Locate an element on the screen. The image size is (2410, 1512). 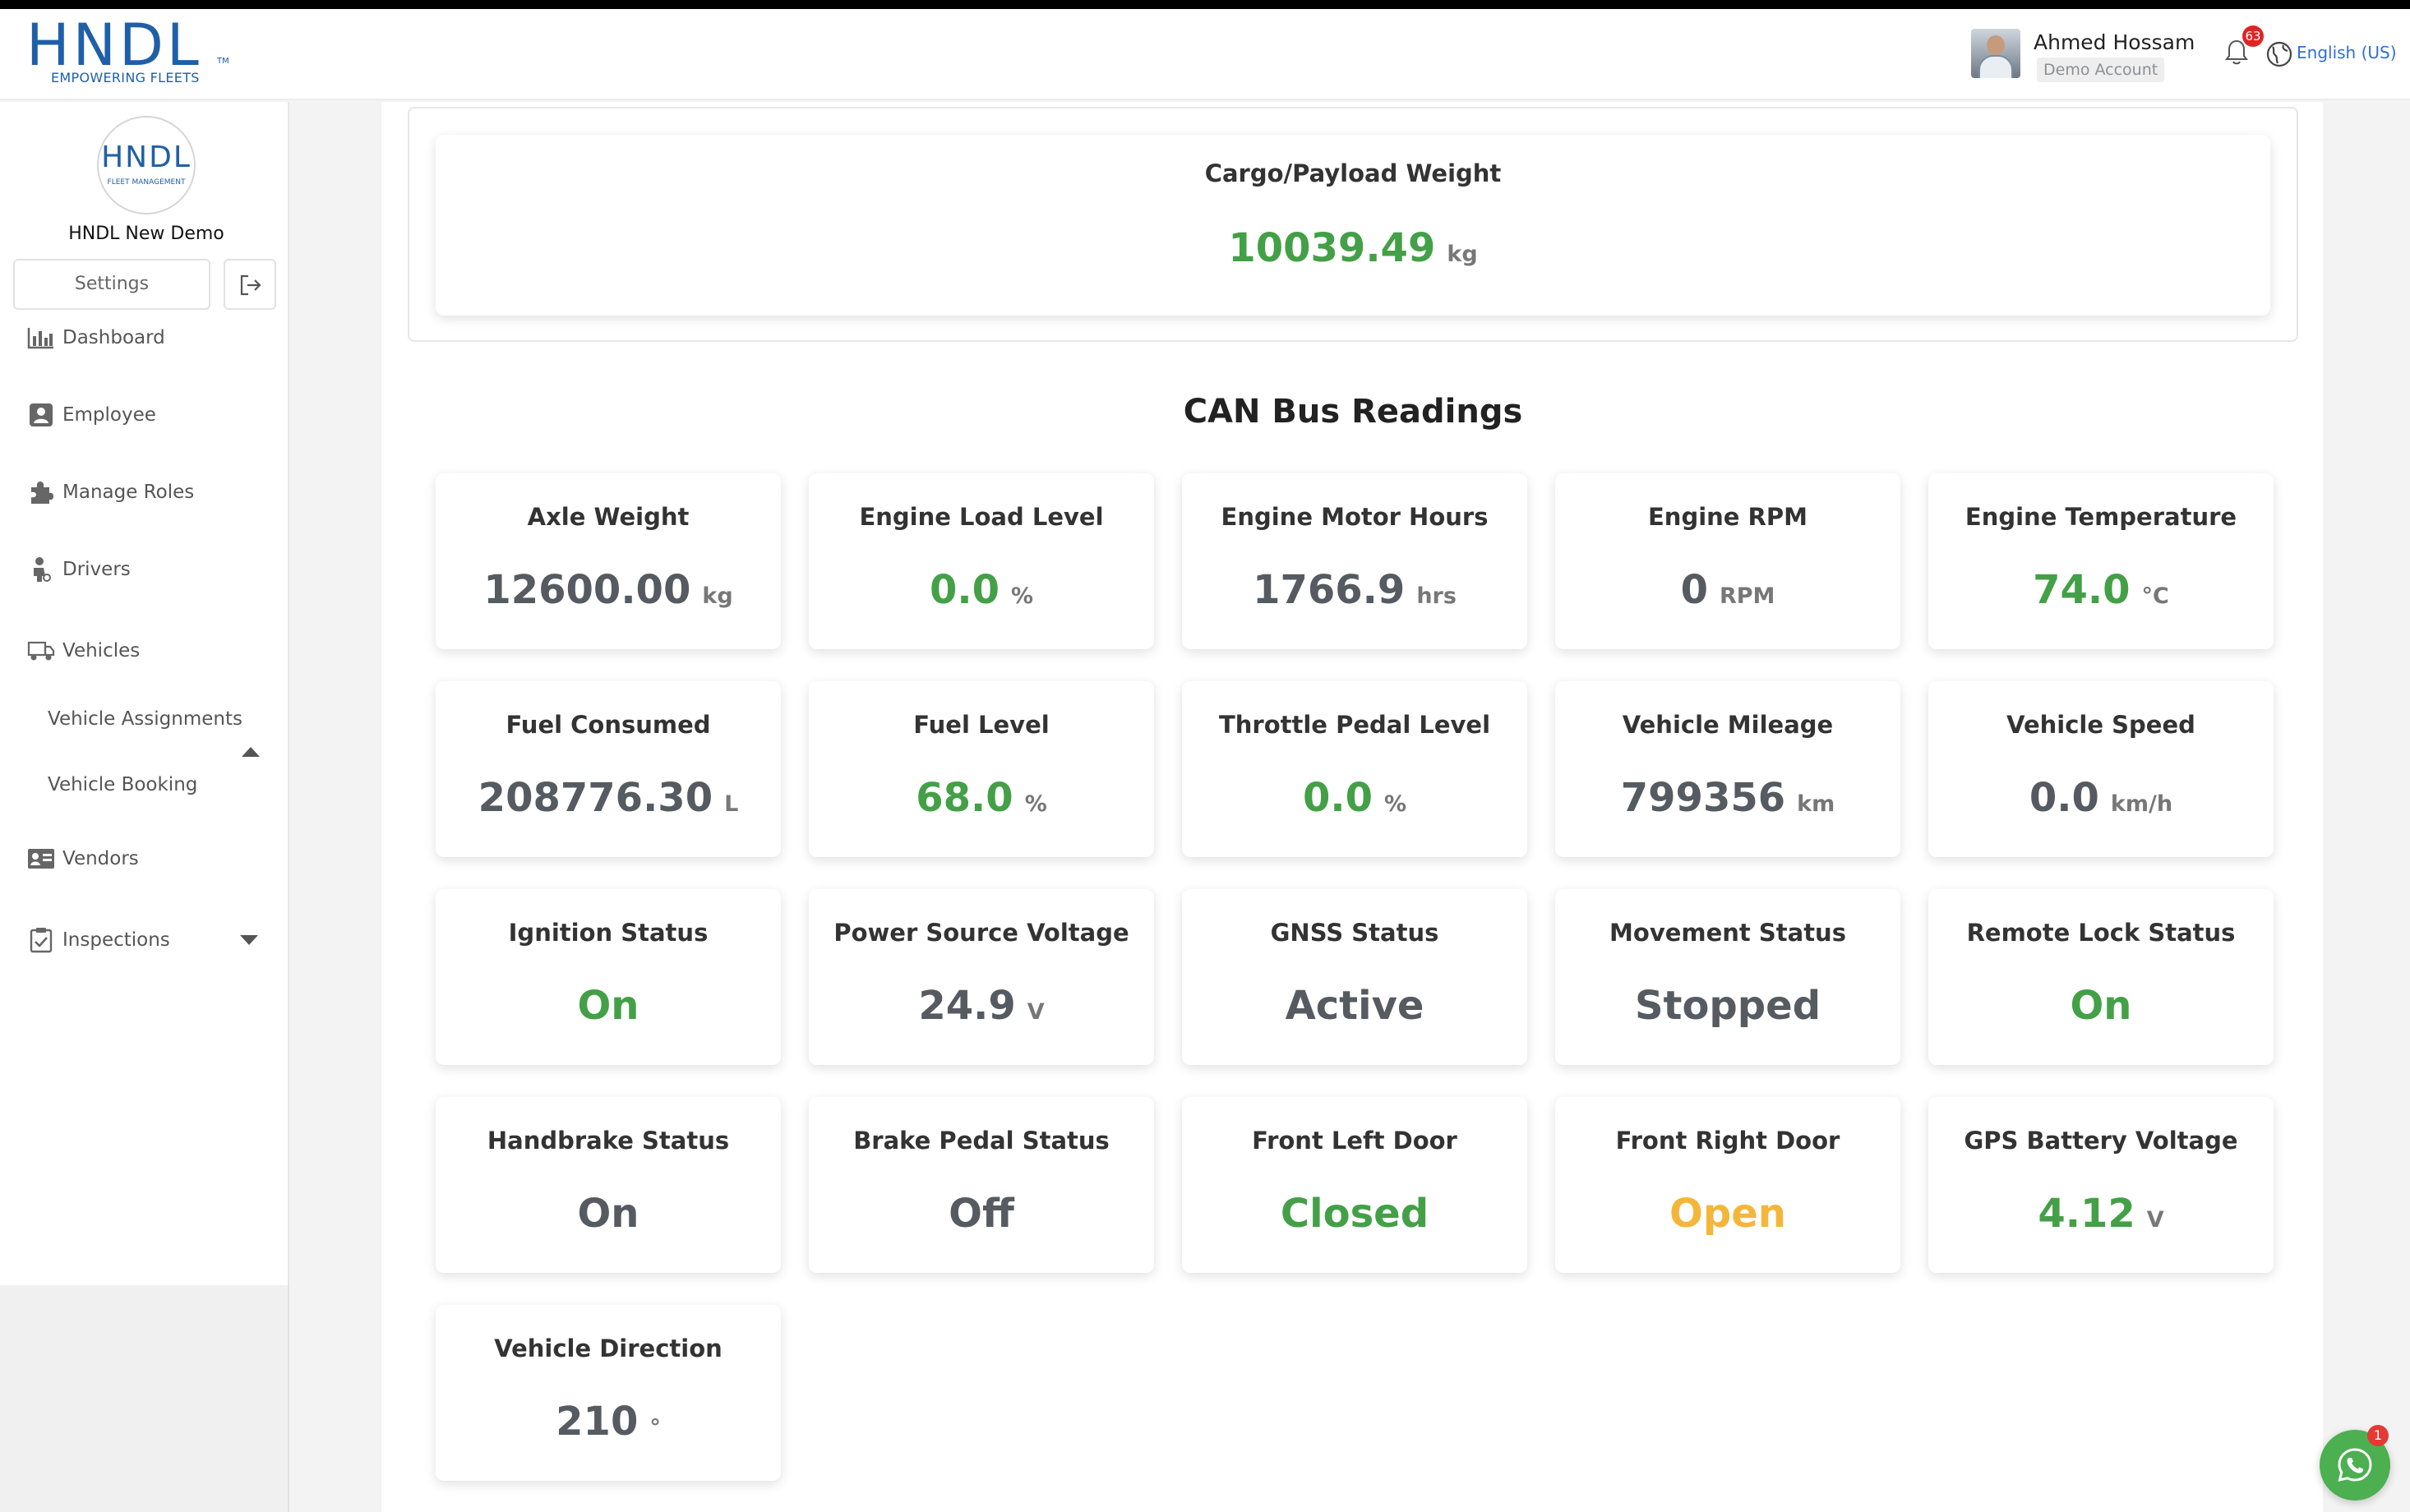
reading-value-row: Active is located at coordinates (1354, 1006).